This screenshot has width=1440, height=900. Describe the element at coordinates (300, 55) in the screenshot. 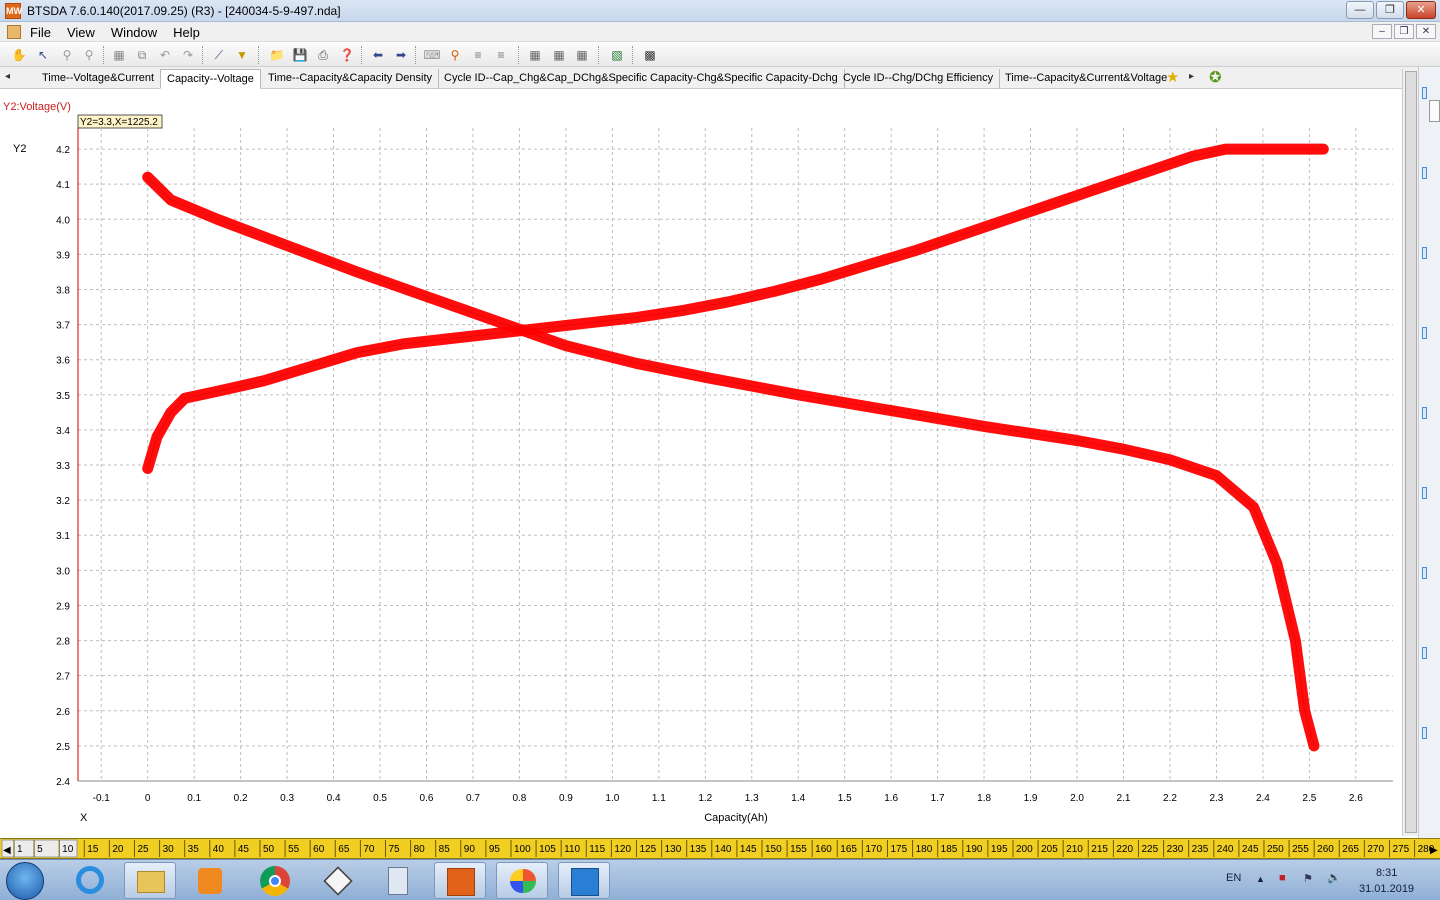

I see `save-icon: 💾` at that location.